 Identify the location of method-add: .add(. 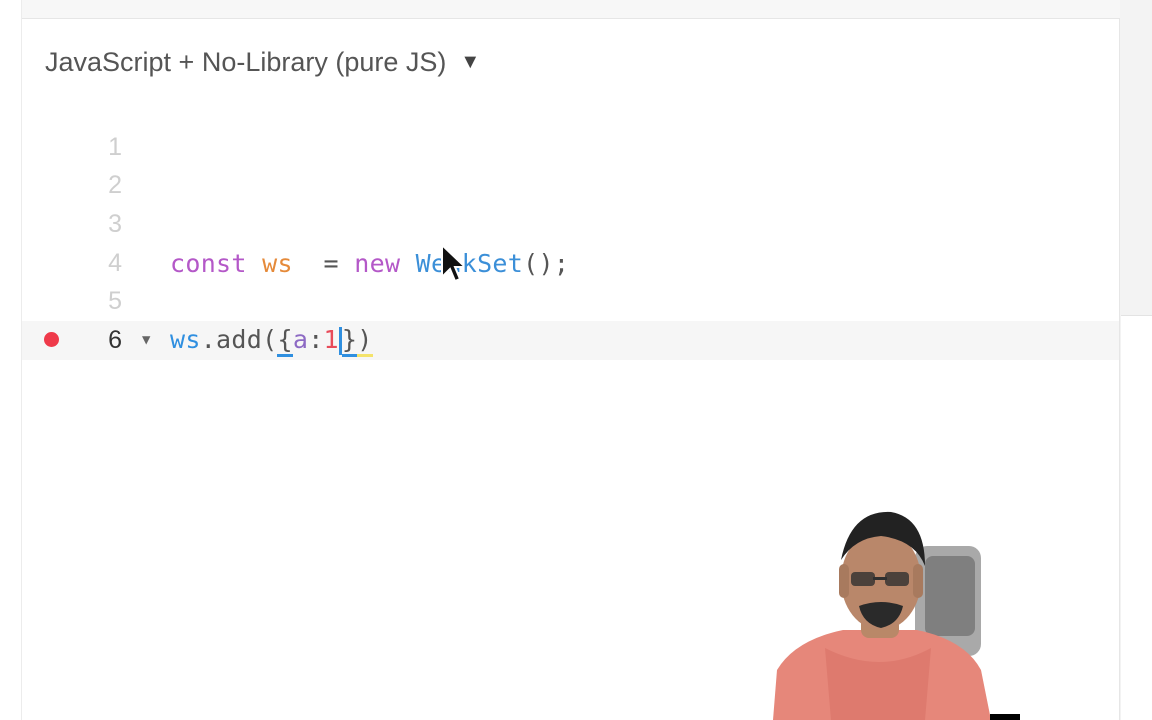
(239, 340).